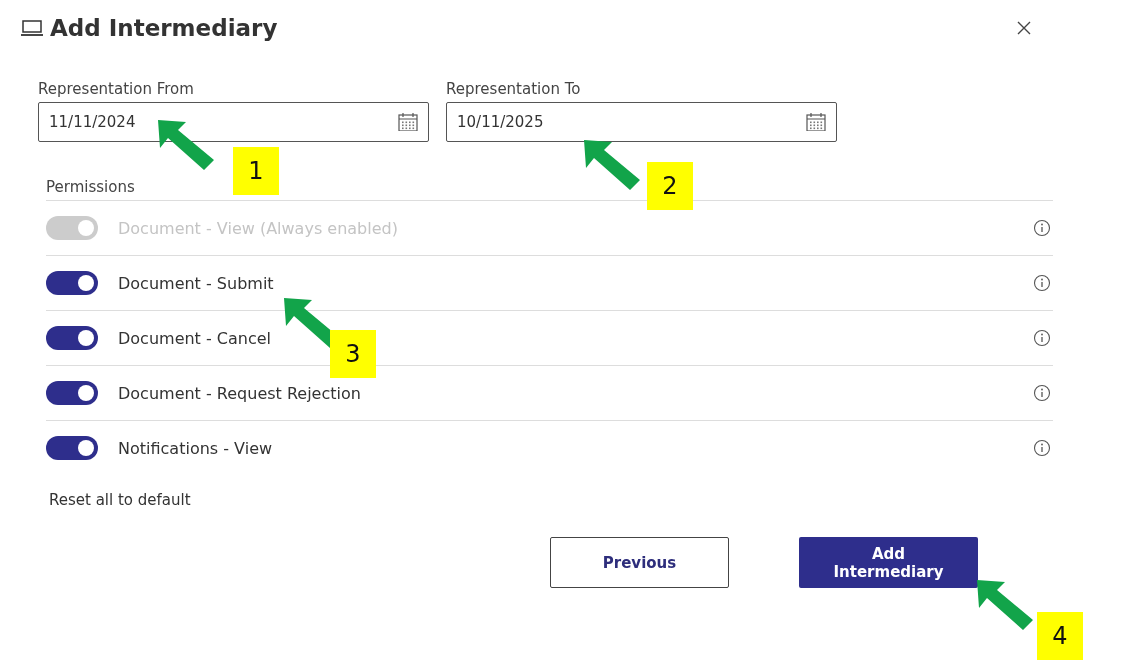 The image size is (1128, 671). Describe the element at coordinates (196, 283) in the screenshot. I see `permission-label: Document - Submit` at that location.